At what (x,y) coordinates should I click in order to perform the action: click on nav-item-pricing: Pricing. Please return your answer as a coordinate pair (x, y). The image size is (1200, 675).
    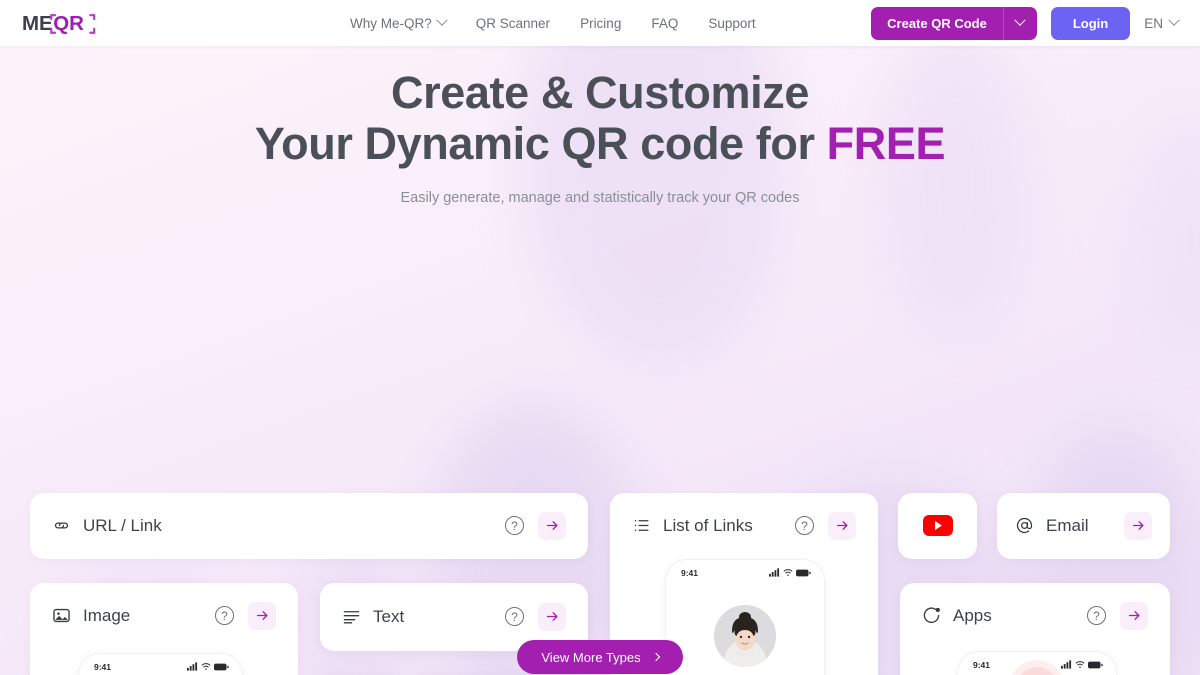
    Looking at the image, I should click on (600, 23).